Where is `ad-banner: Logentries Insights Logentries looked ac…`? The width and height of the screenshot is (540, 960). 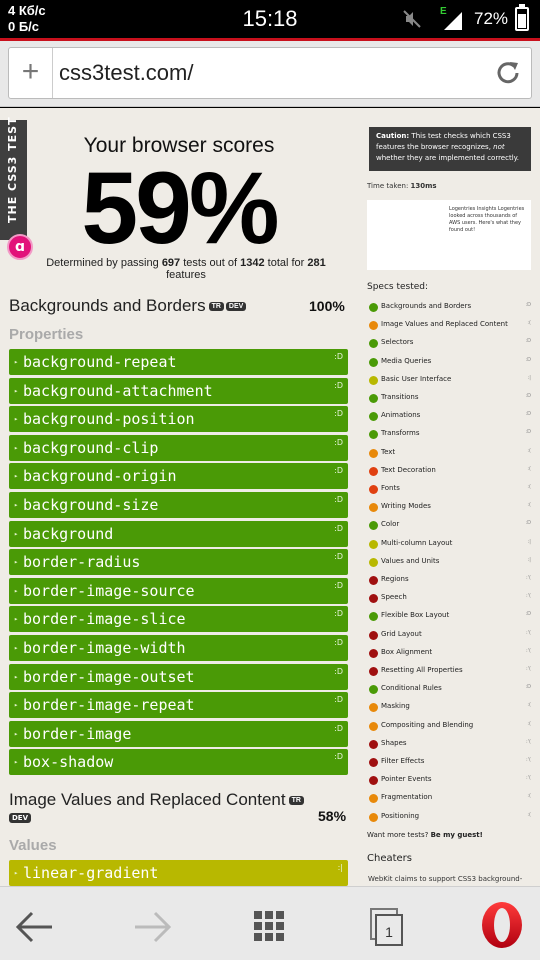
ad-banner: Logentries Insights Logentries looked ac… is located at coordinates (449, 235).